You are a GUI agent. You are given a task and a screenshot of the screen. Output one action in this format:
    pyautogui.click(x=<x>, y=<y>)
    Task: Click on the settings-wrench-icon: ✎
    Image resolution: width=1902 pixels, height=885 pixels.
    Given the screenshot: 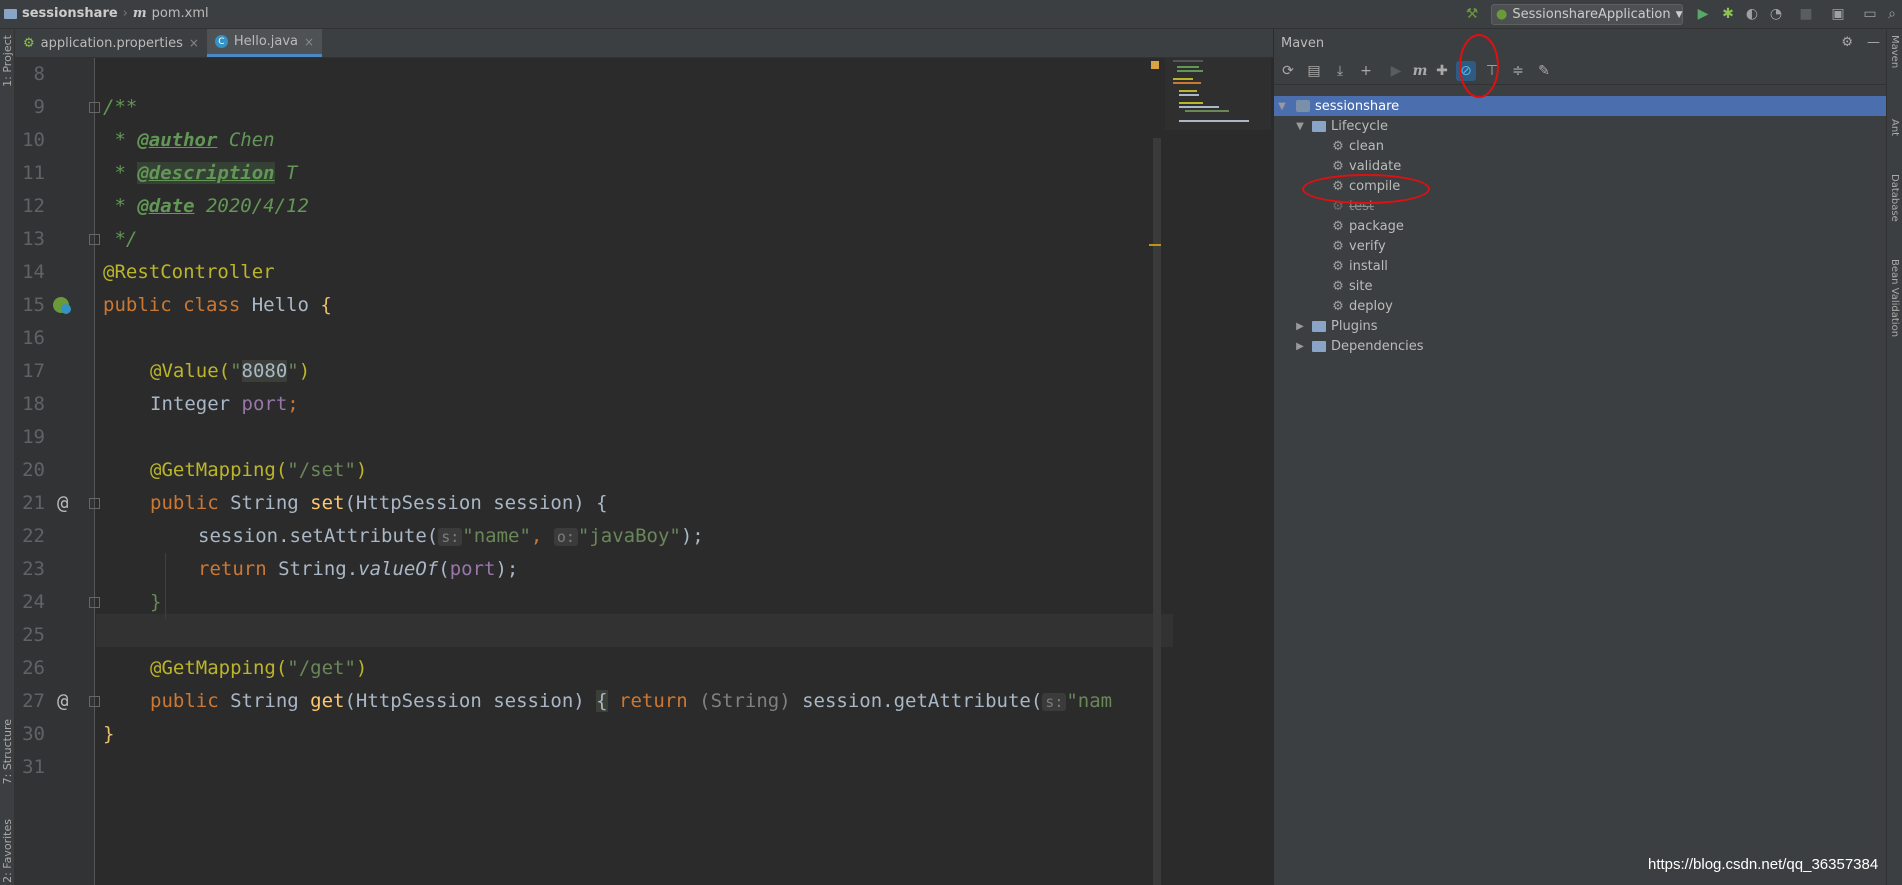 What is the action you would take?
    pyautogui.click(x=1544, y=71)
    